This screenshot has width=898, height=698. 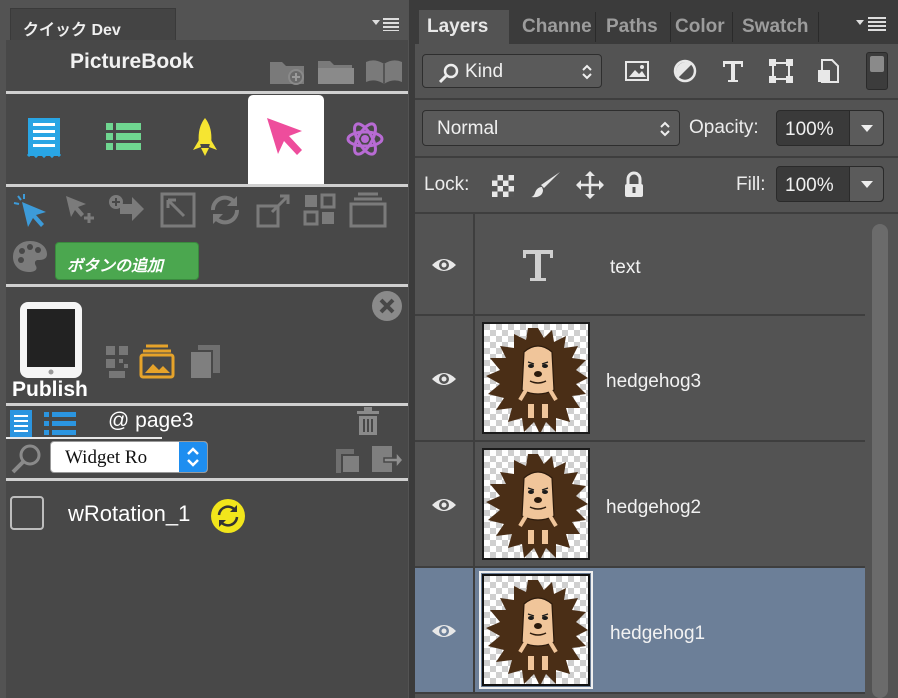 What do you see at coordinates (123, 137) in the screenshot?
I see `list-tool-icon` at bounding box center [123, 137].